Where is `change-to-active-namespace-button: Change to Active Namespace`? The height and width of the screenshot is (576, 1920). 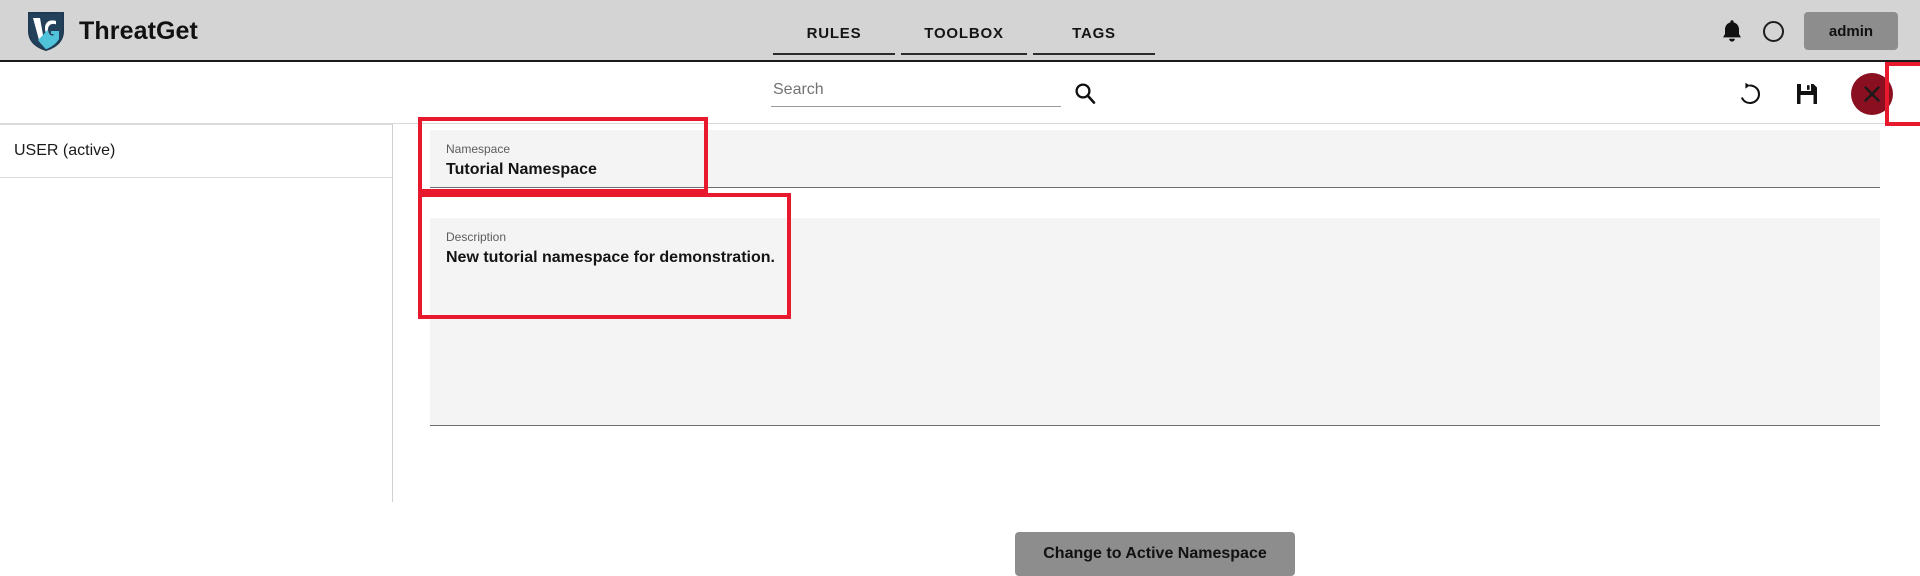
change-to-active-namespace-button: Change to Active Namespace is located at coordinates (1155, 554).